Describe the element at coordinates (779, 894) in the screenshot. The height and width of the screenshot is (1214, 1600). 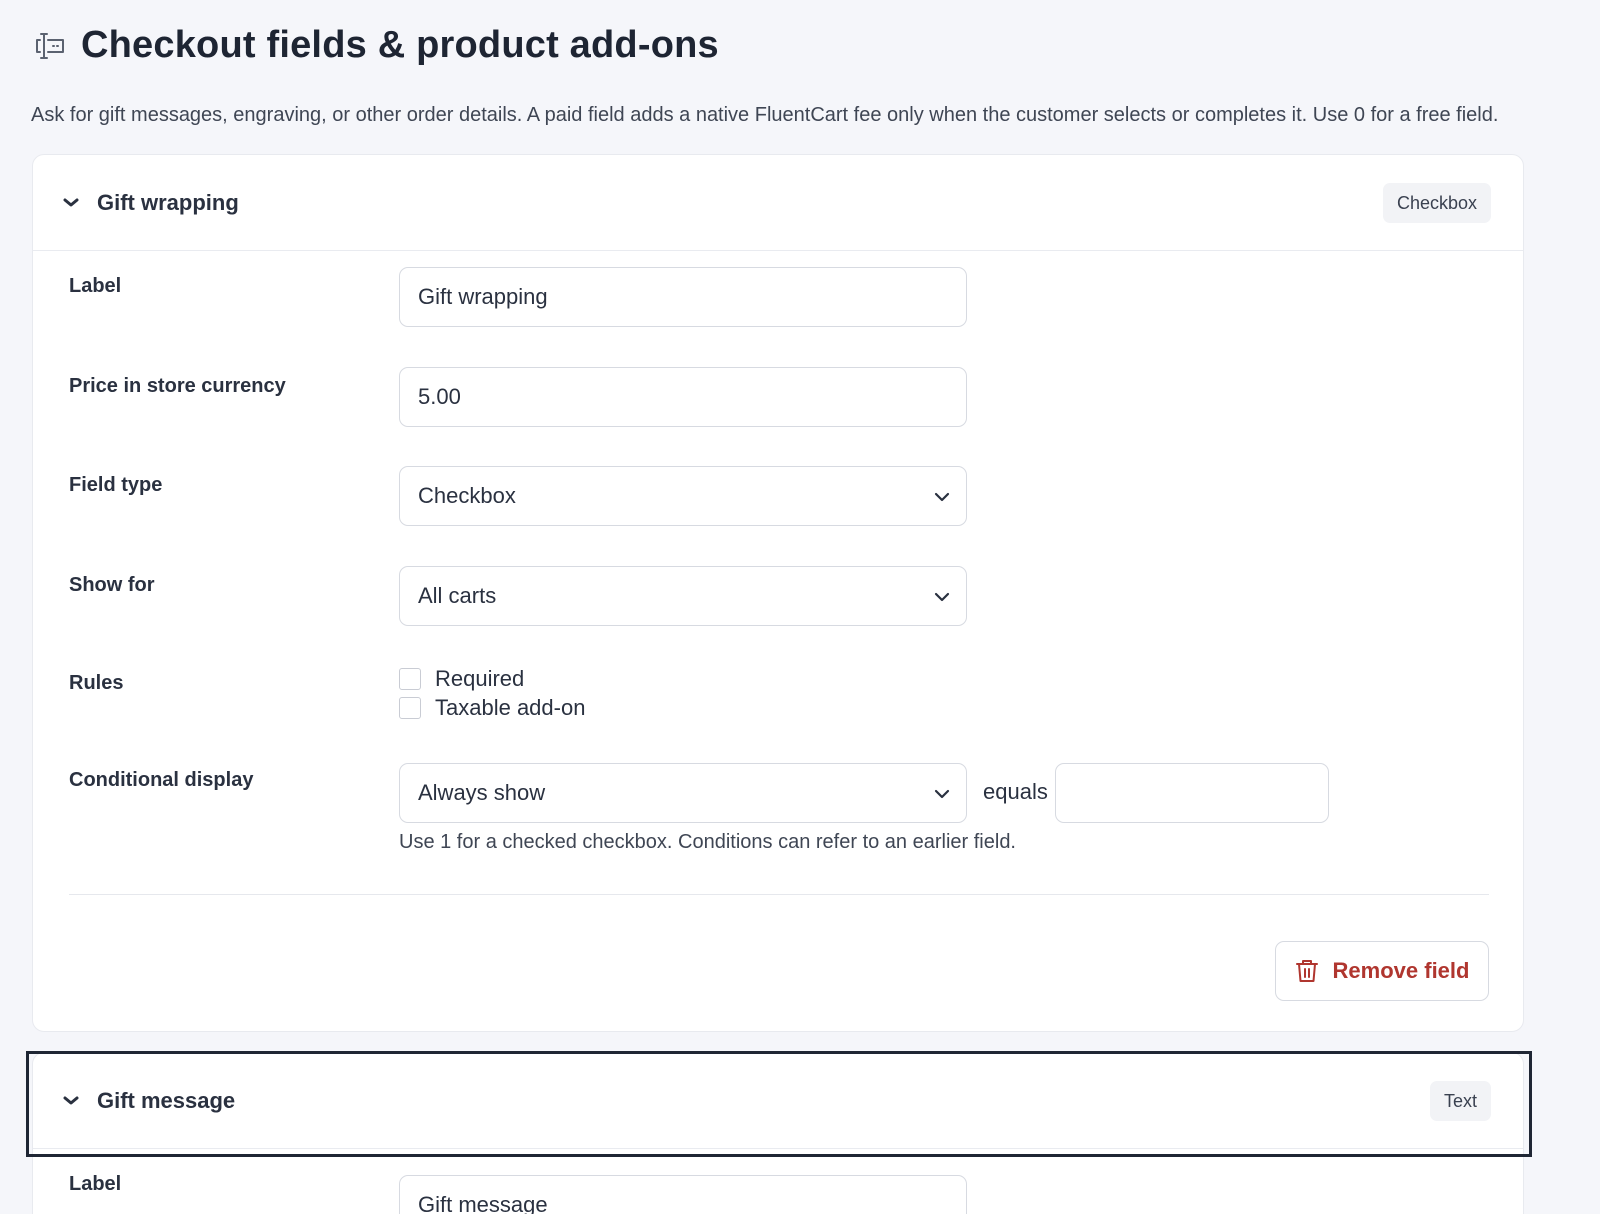
I see `card-divider` at that location.